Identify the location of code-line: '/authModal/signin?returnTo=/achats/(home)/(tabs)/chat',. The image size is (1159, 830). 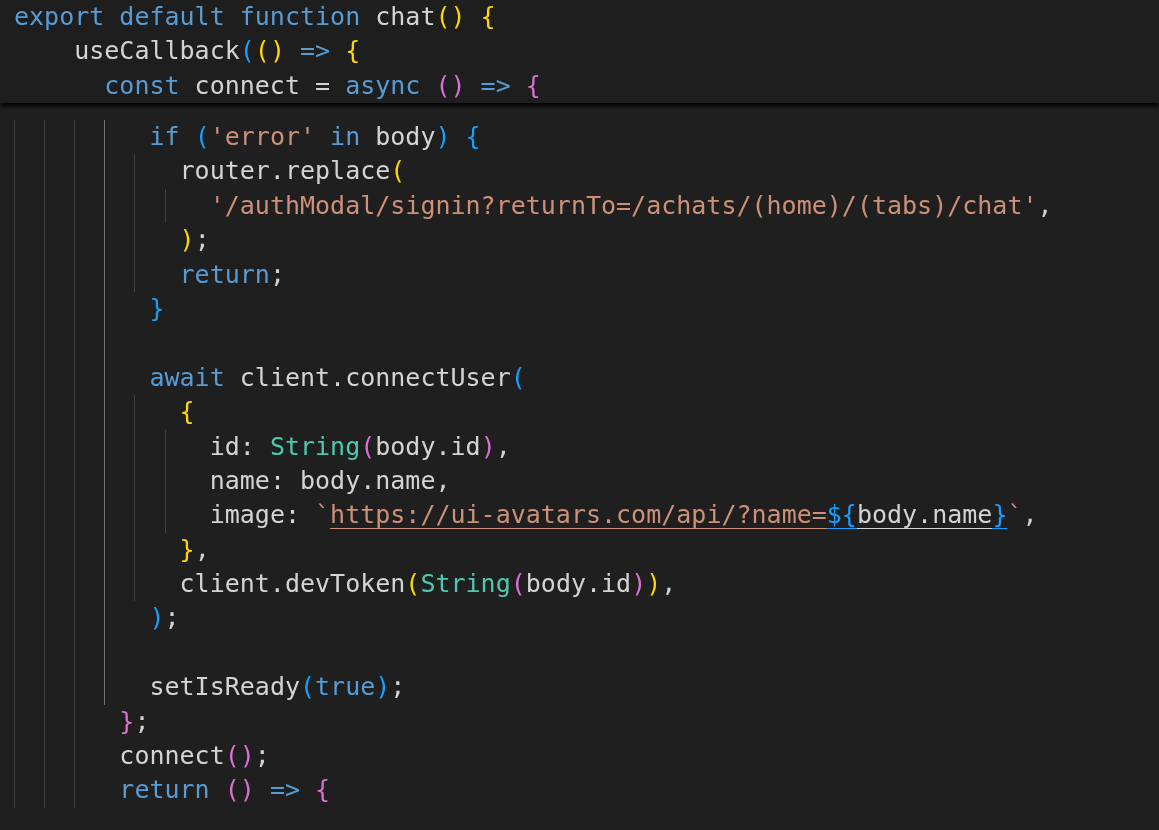
(631, 205).